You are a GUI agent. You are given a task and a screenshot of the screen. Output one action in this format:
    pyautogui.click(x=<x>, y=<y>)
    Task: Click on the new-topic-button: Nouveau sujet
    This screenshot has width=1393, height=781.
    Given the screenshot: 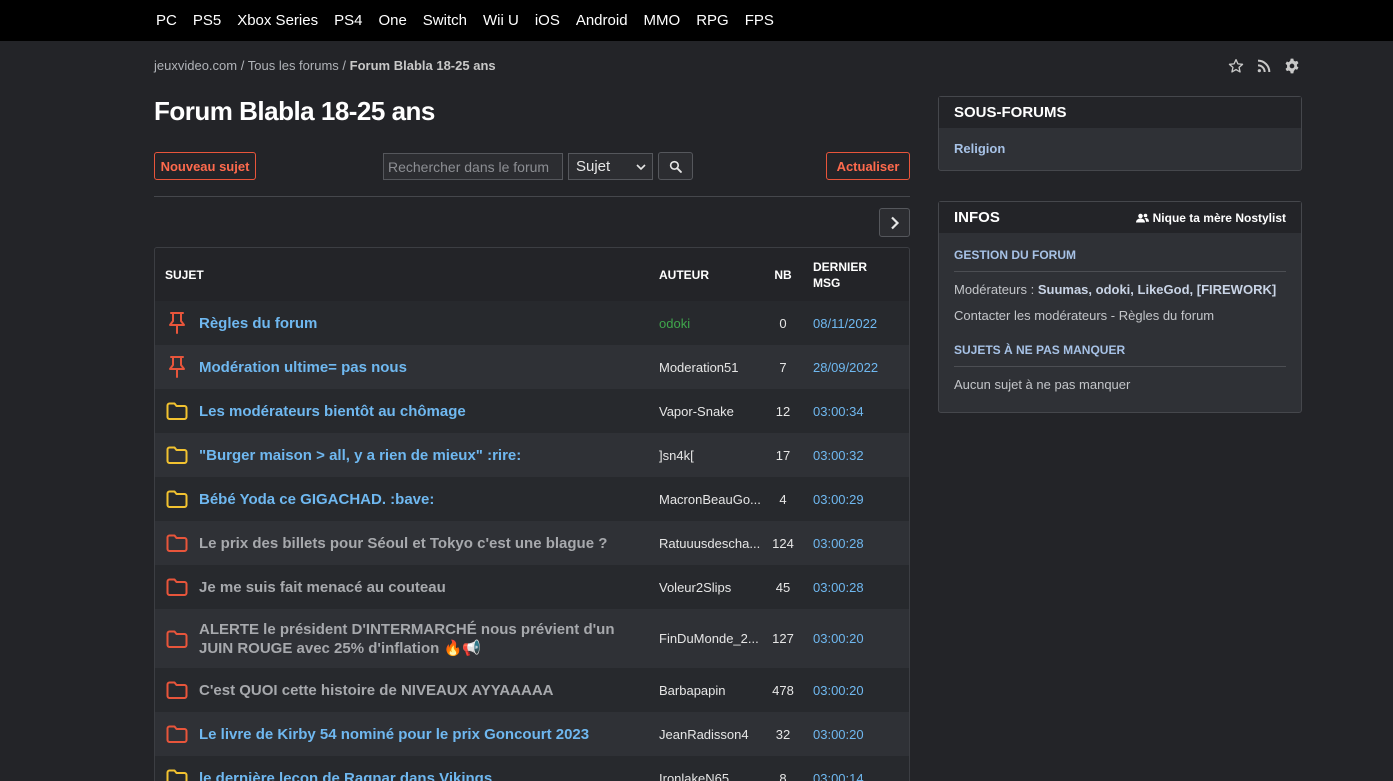 What is the action you would take?
    pyautogui.click(x=205, y=166)
    